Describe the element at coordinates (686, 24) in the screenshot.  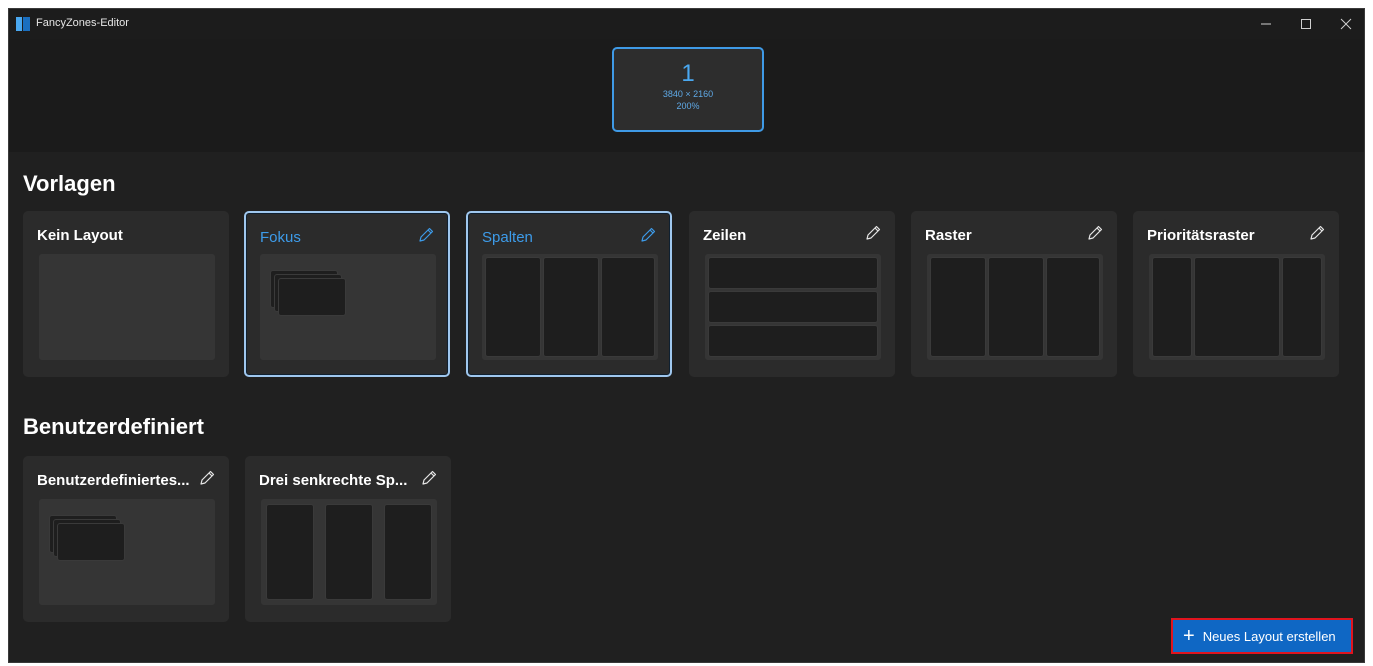
I see `title-bar: FancyZones-Editor` at that location.